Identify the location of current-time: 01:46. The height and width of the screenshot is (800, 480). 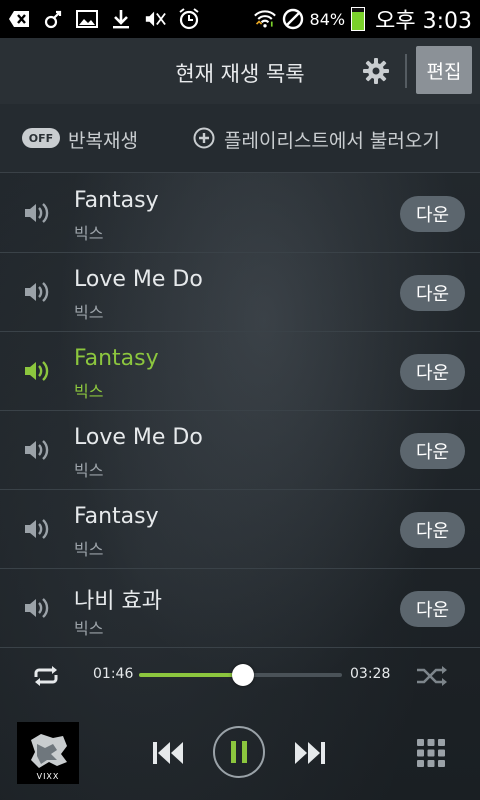
(113, 674).